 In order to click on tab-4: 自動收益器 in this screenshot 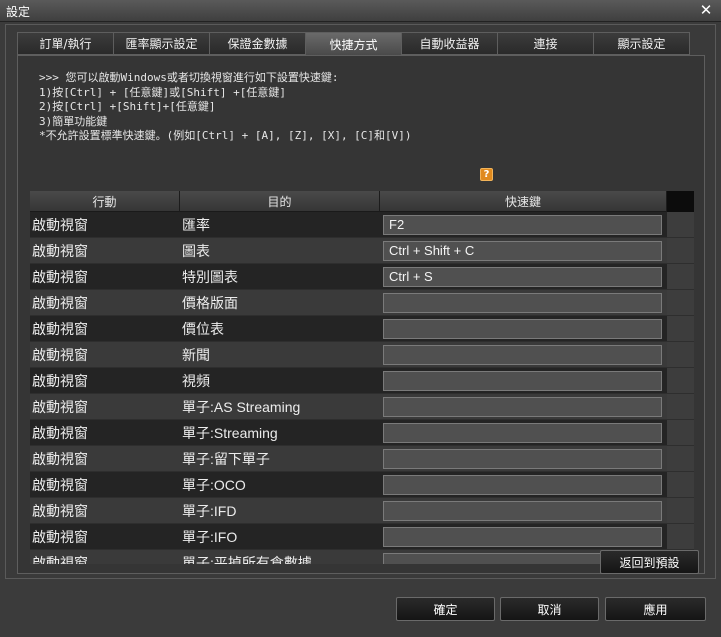, I will do `click(449, 43)`.